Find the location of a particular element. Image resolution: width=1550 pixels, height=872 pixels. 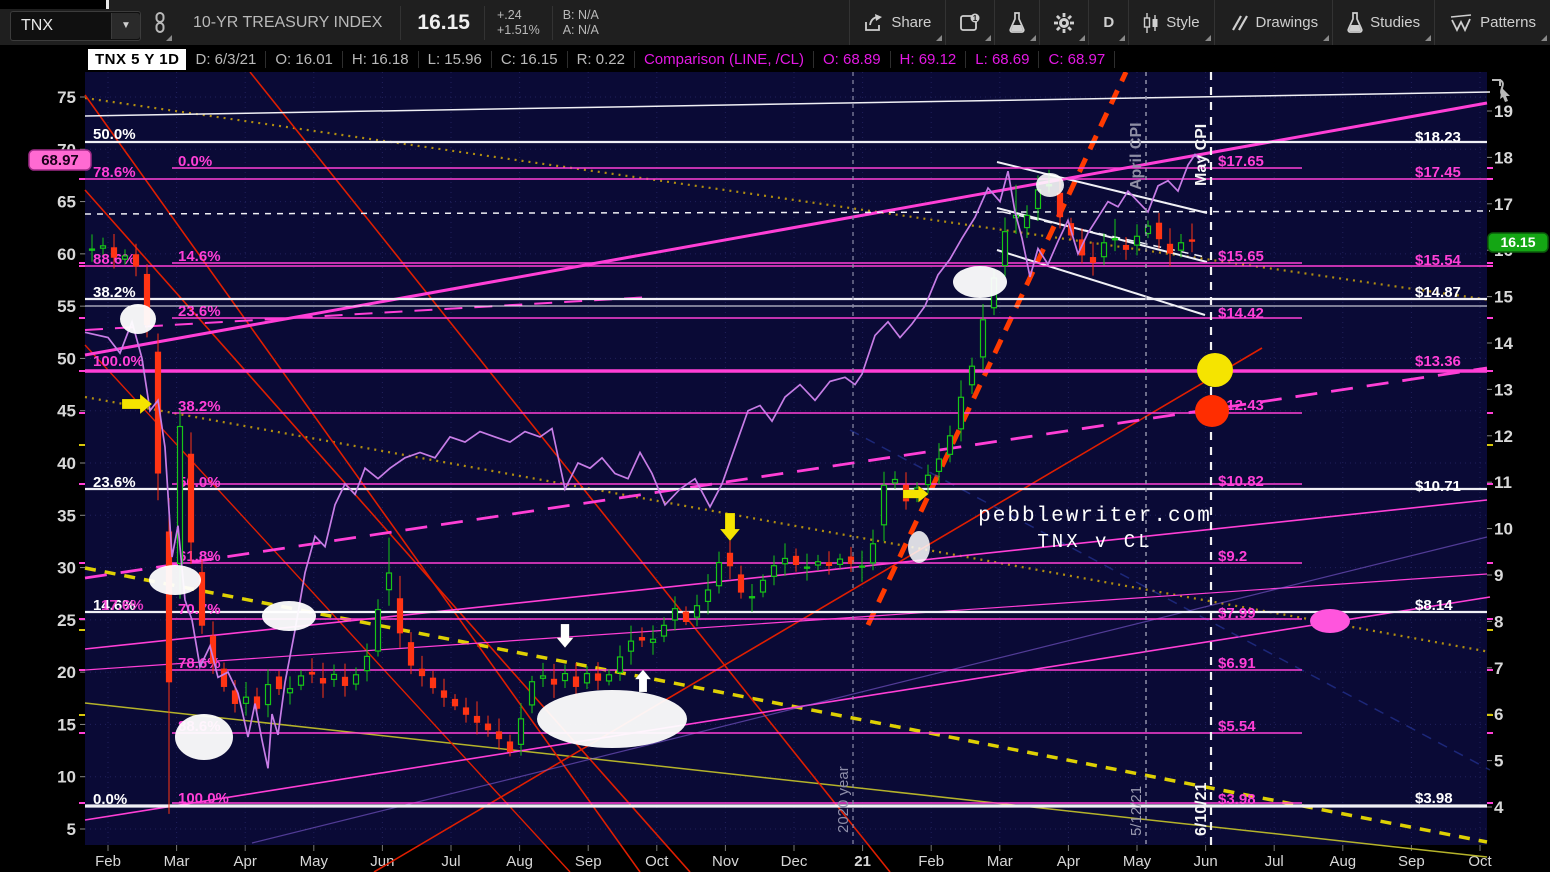

right-axis-label: 12 is located at coordinates (1503, 436).